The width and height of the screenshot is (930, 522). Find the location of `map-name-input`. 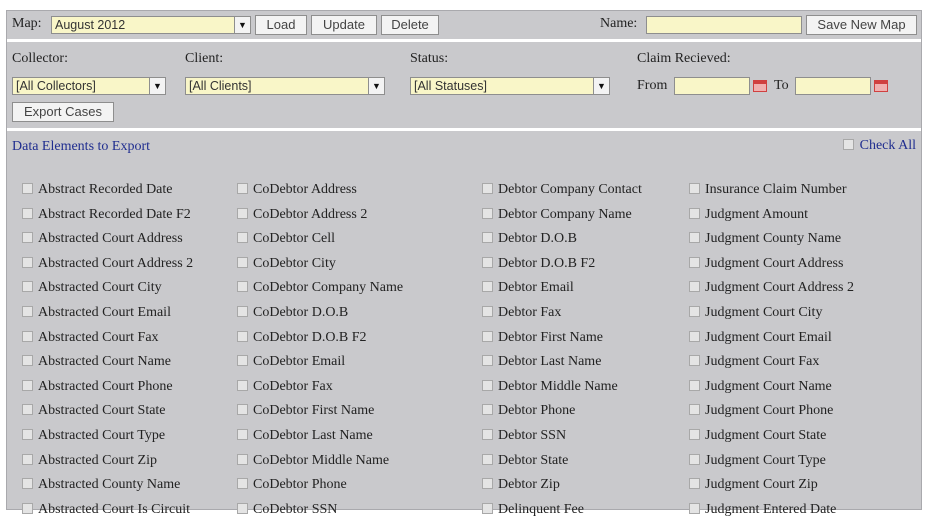

map-name-input is located at coordinates (724, 25).